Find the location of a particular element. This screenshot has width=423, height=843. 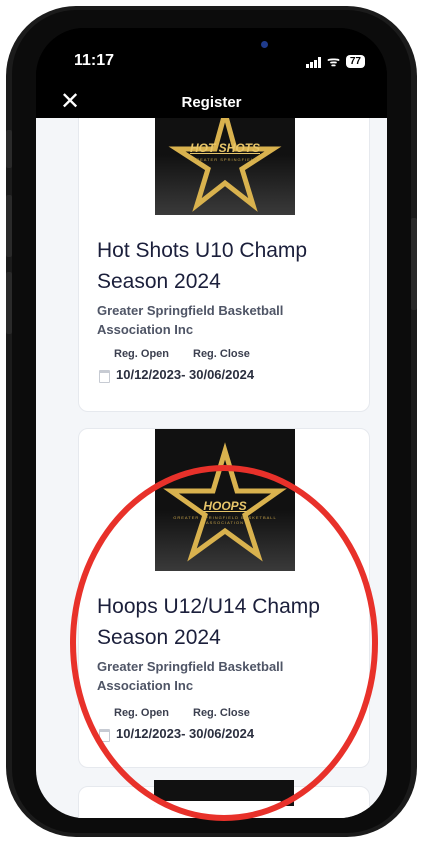

signal-icon is located at coordinates (314, 62).